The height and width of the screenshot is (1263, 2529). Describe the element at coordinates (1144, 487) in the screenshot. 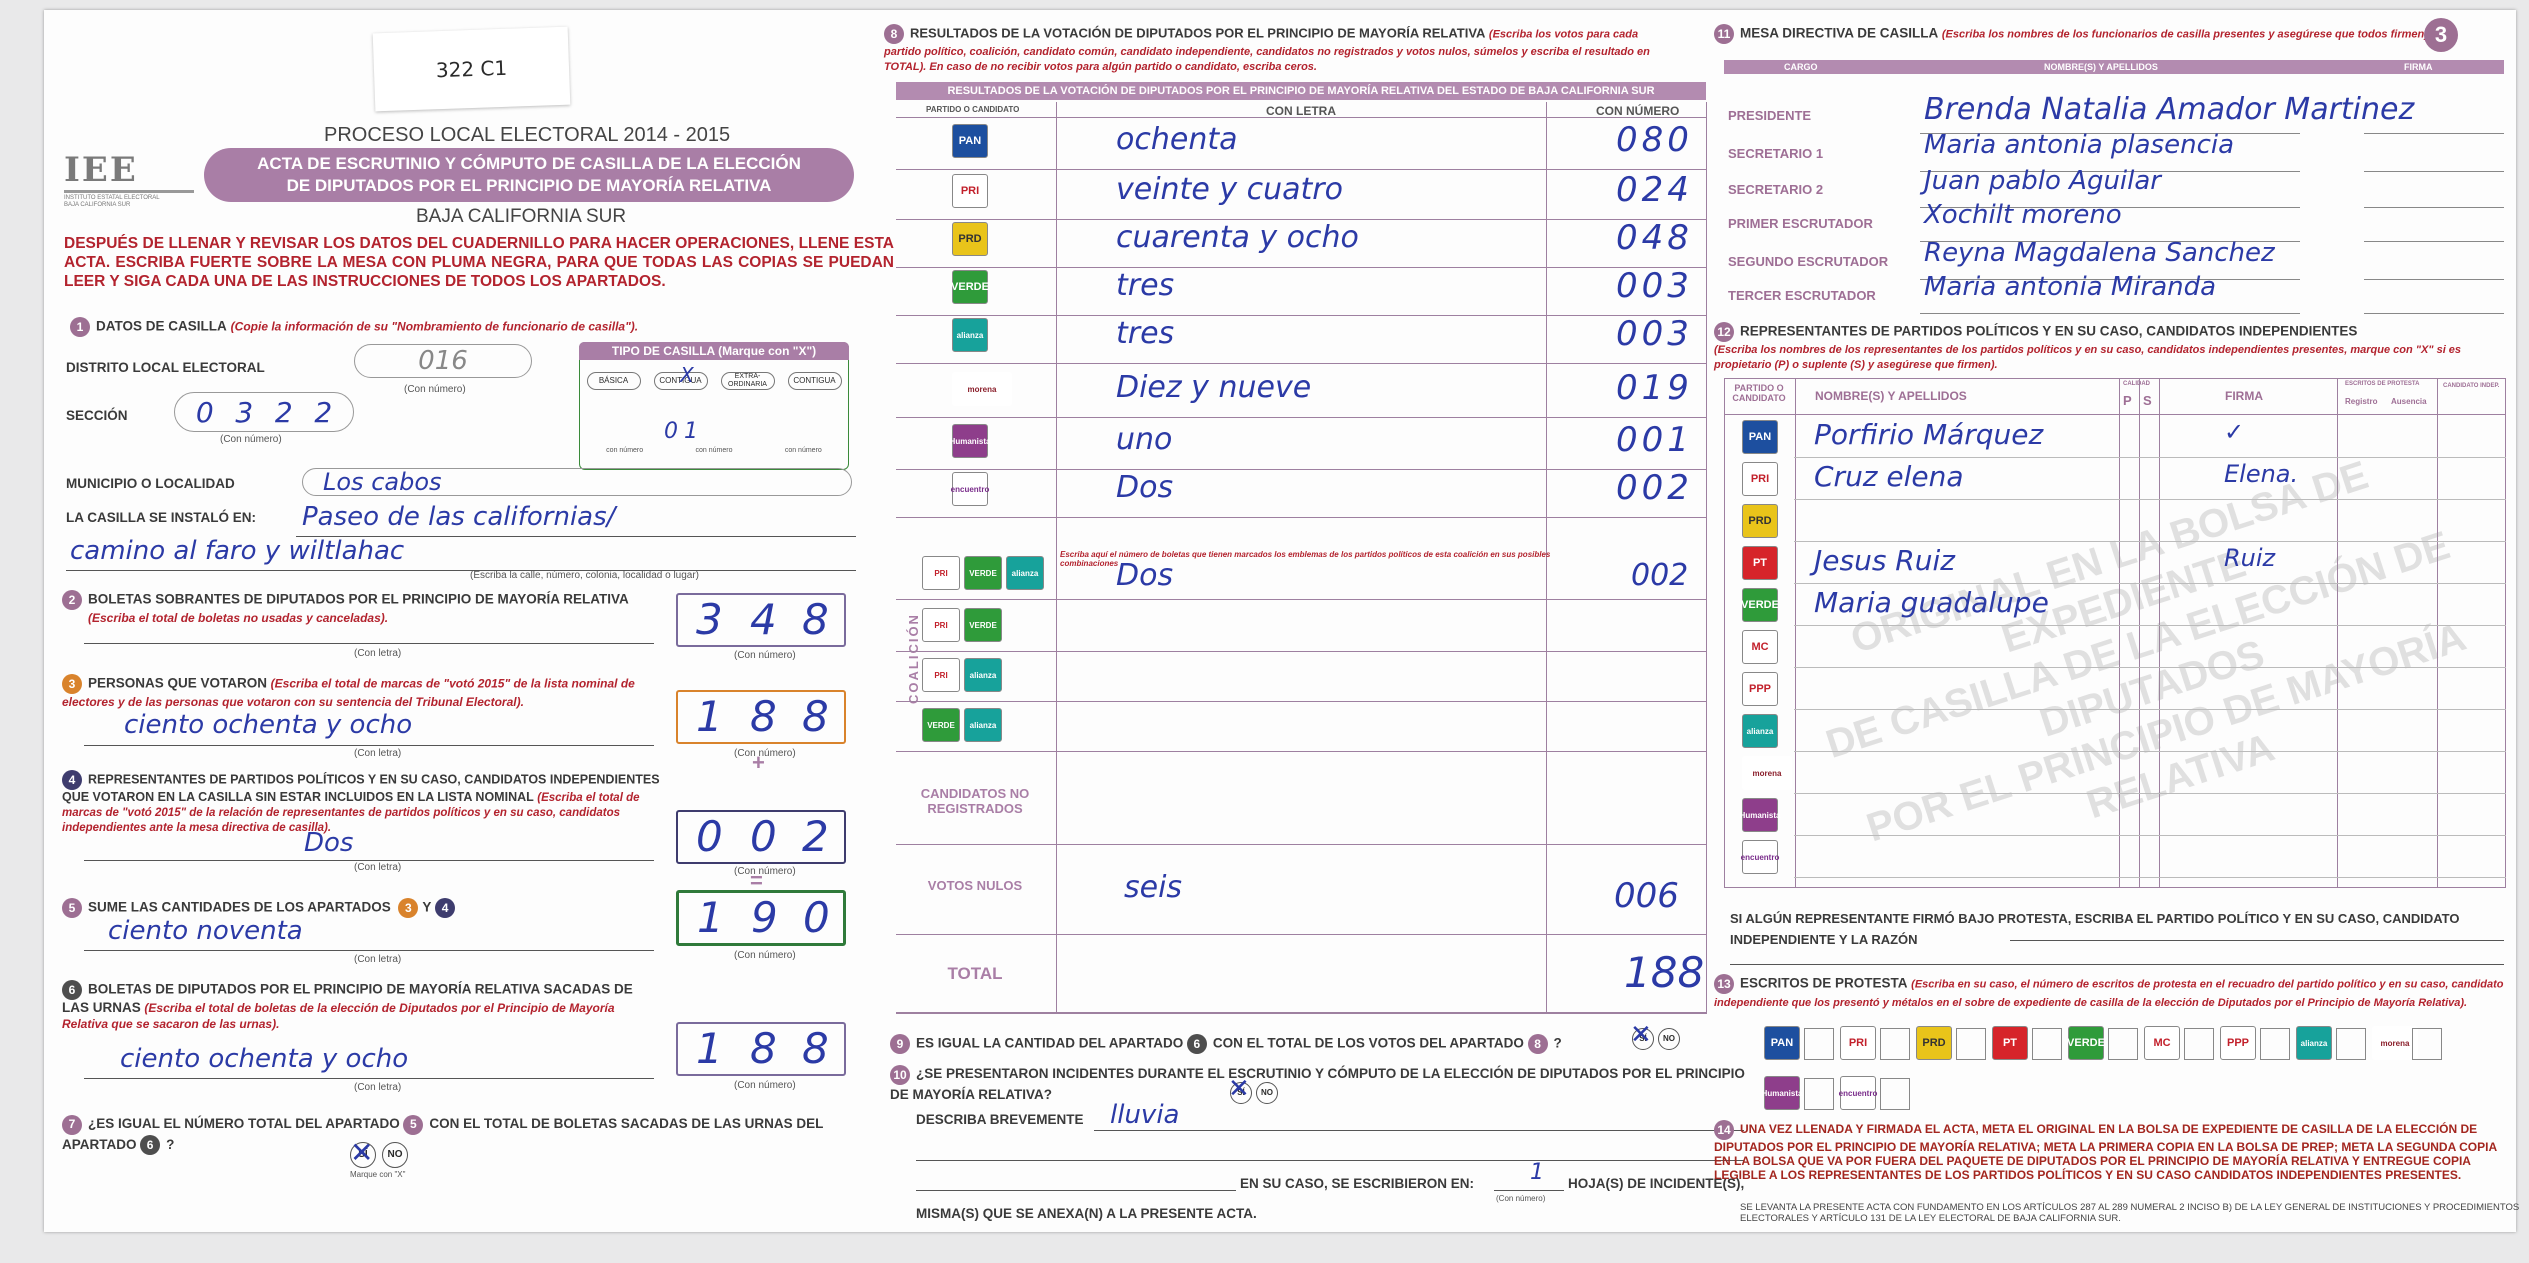

I see `votes-letra: Dos` at that location.